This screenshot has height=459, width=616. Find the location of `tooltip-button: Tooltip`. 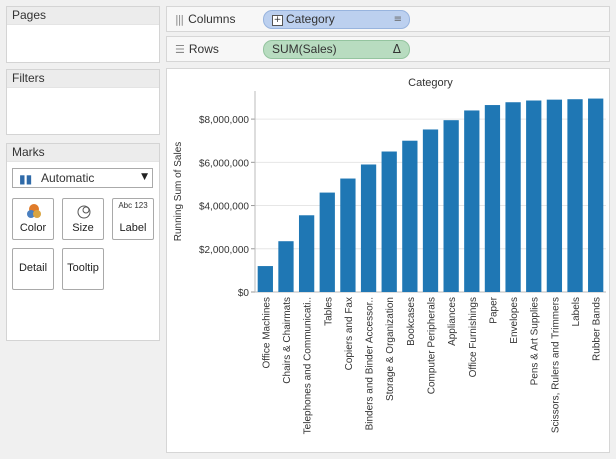

tooltip-button: Tooltip is located at coordinates (83, 269).